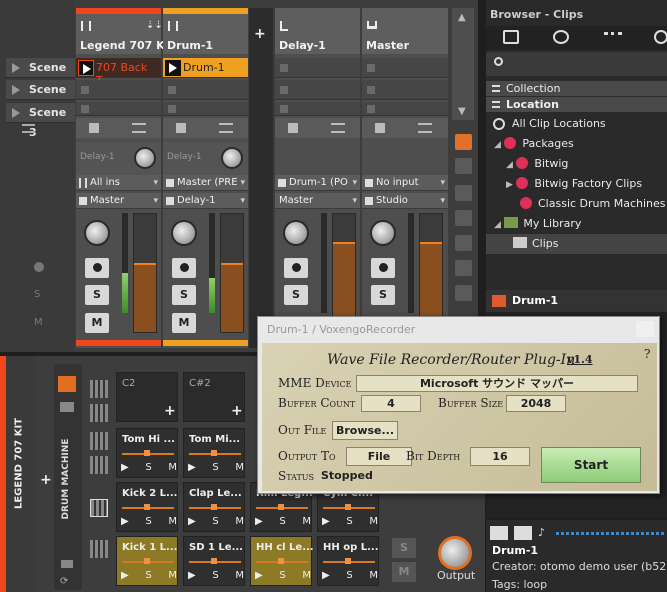  I want to click on scroll-up-icon: ▲, so click(462, 17).